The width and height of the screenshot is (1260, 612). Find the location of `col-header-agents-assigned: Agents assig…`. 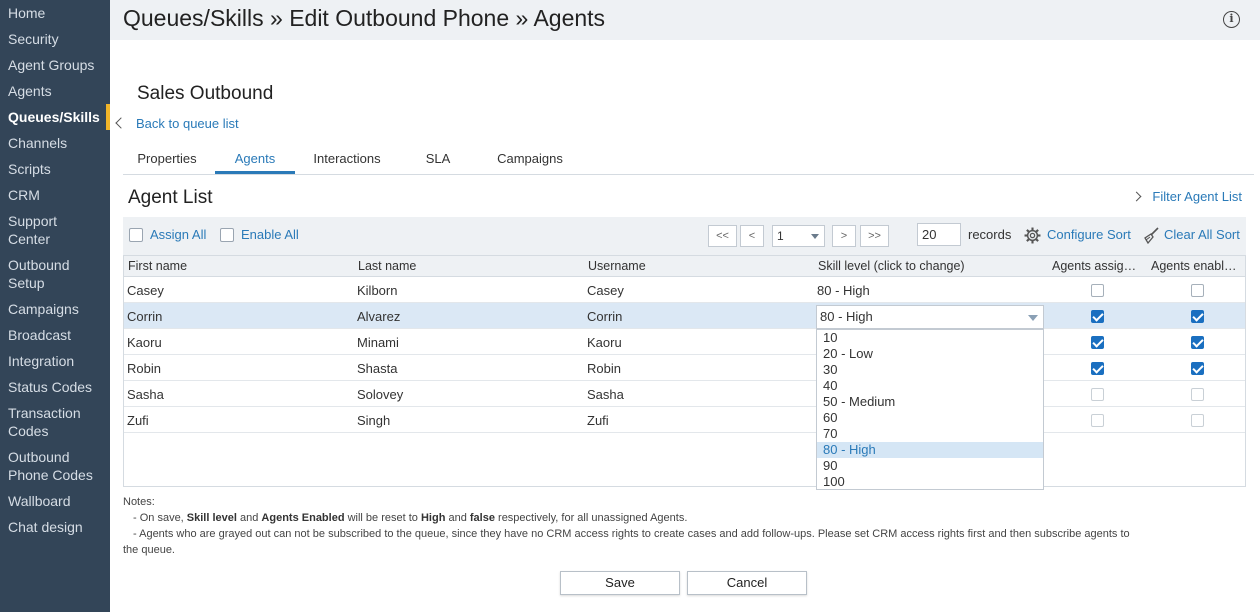

col-header-agents-assigned: Agents assig… is located at coordinates (1098, 266).